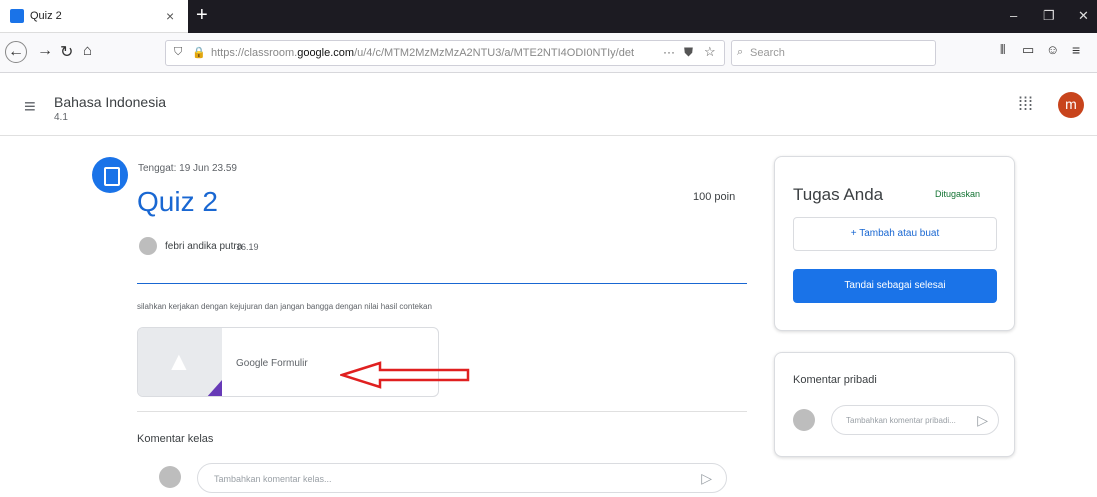 The height and width of the screenshot is (497, 1097). What do you see at coordinates (272, 363) in the screenshot?
I see `attachment-label: Google Formulir` at bounding box center [272, 363].